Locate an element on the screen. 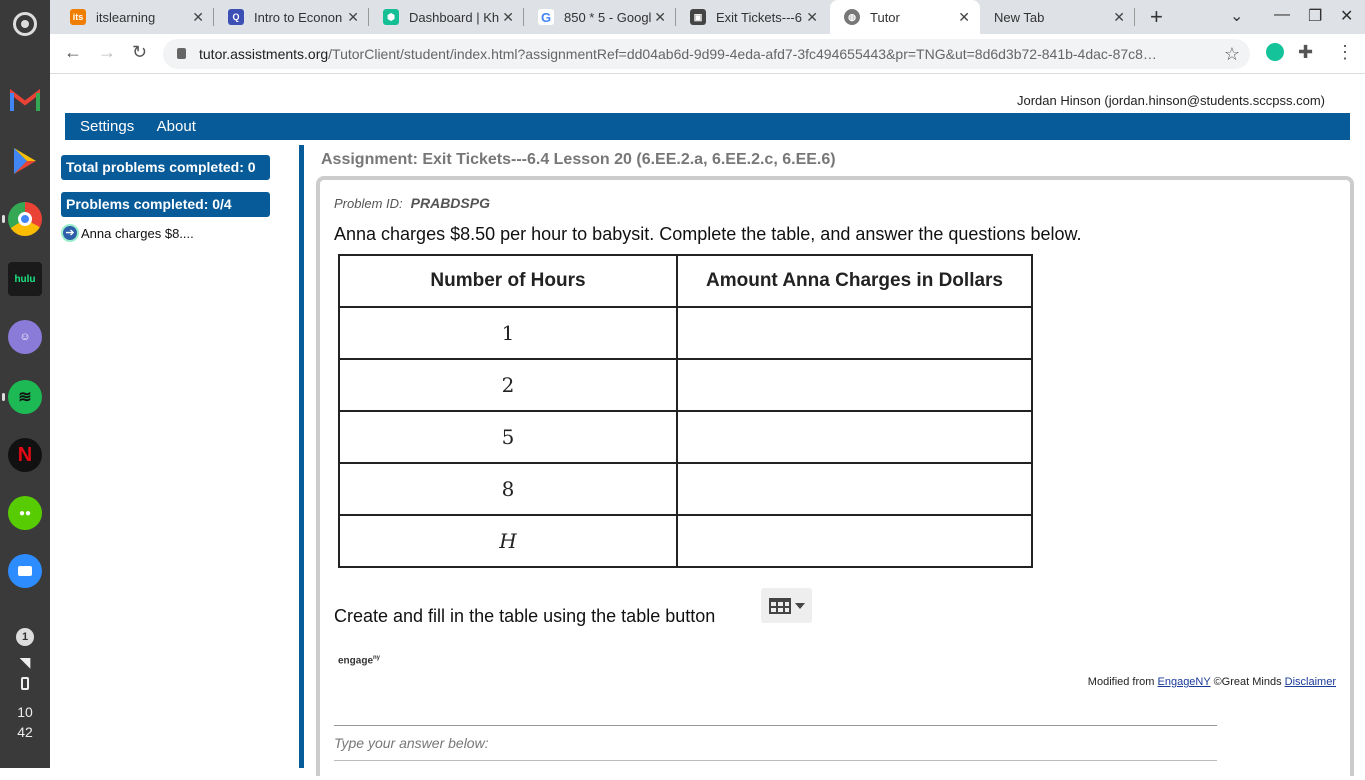 The width and height of the screenshot is (1365, 780). table-cell: 5 is located at coordinates (508, 437).